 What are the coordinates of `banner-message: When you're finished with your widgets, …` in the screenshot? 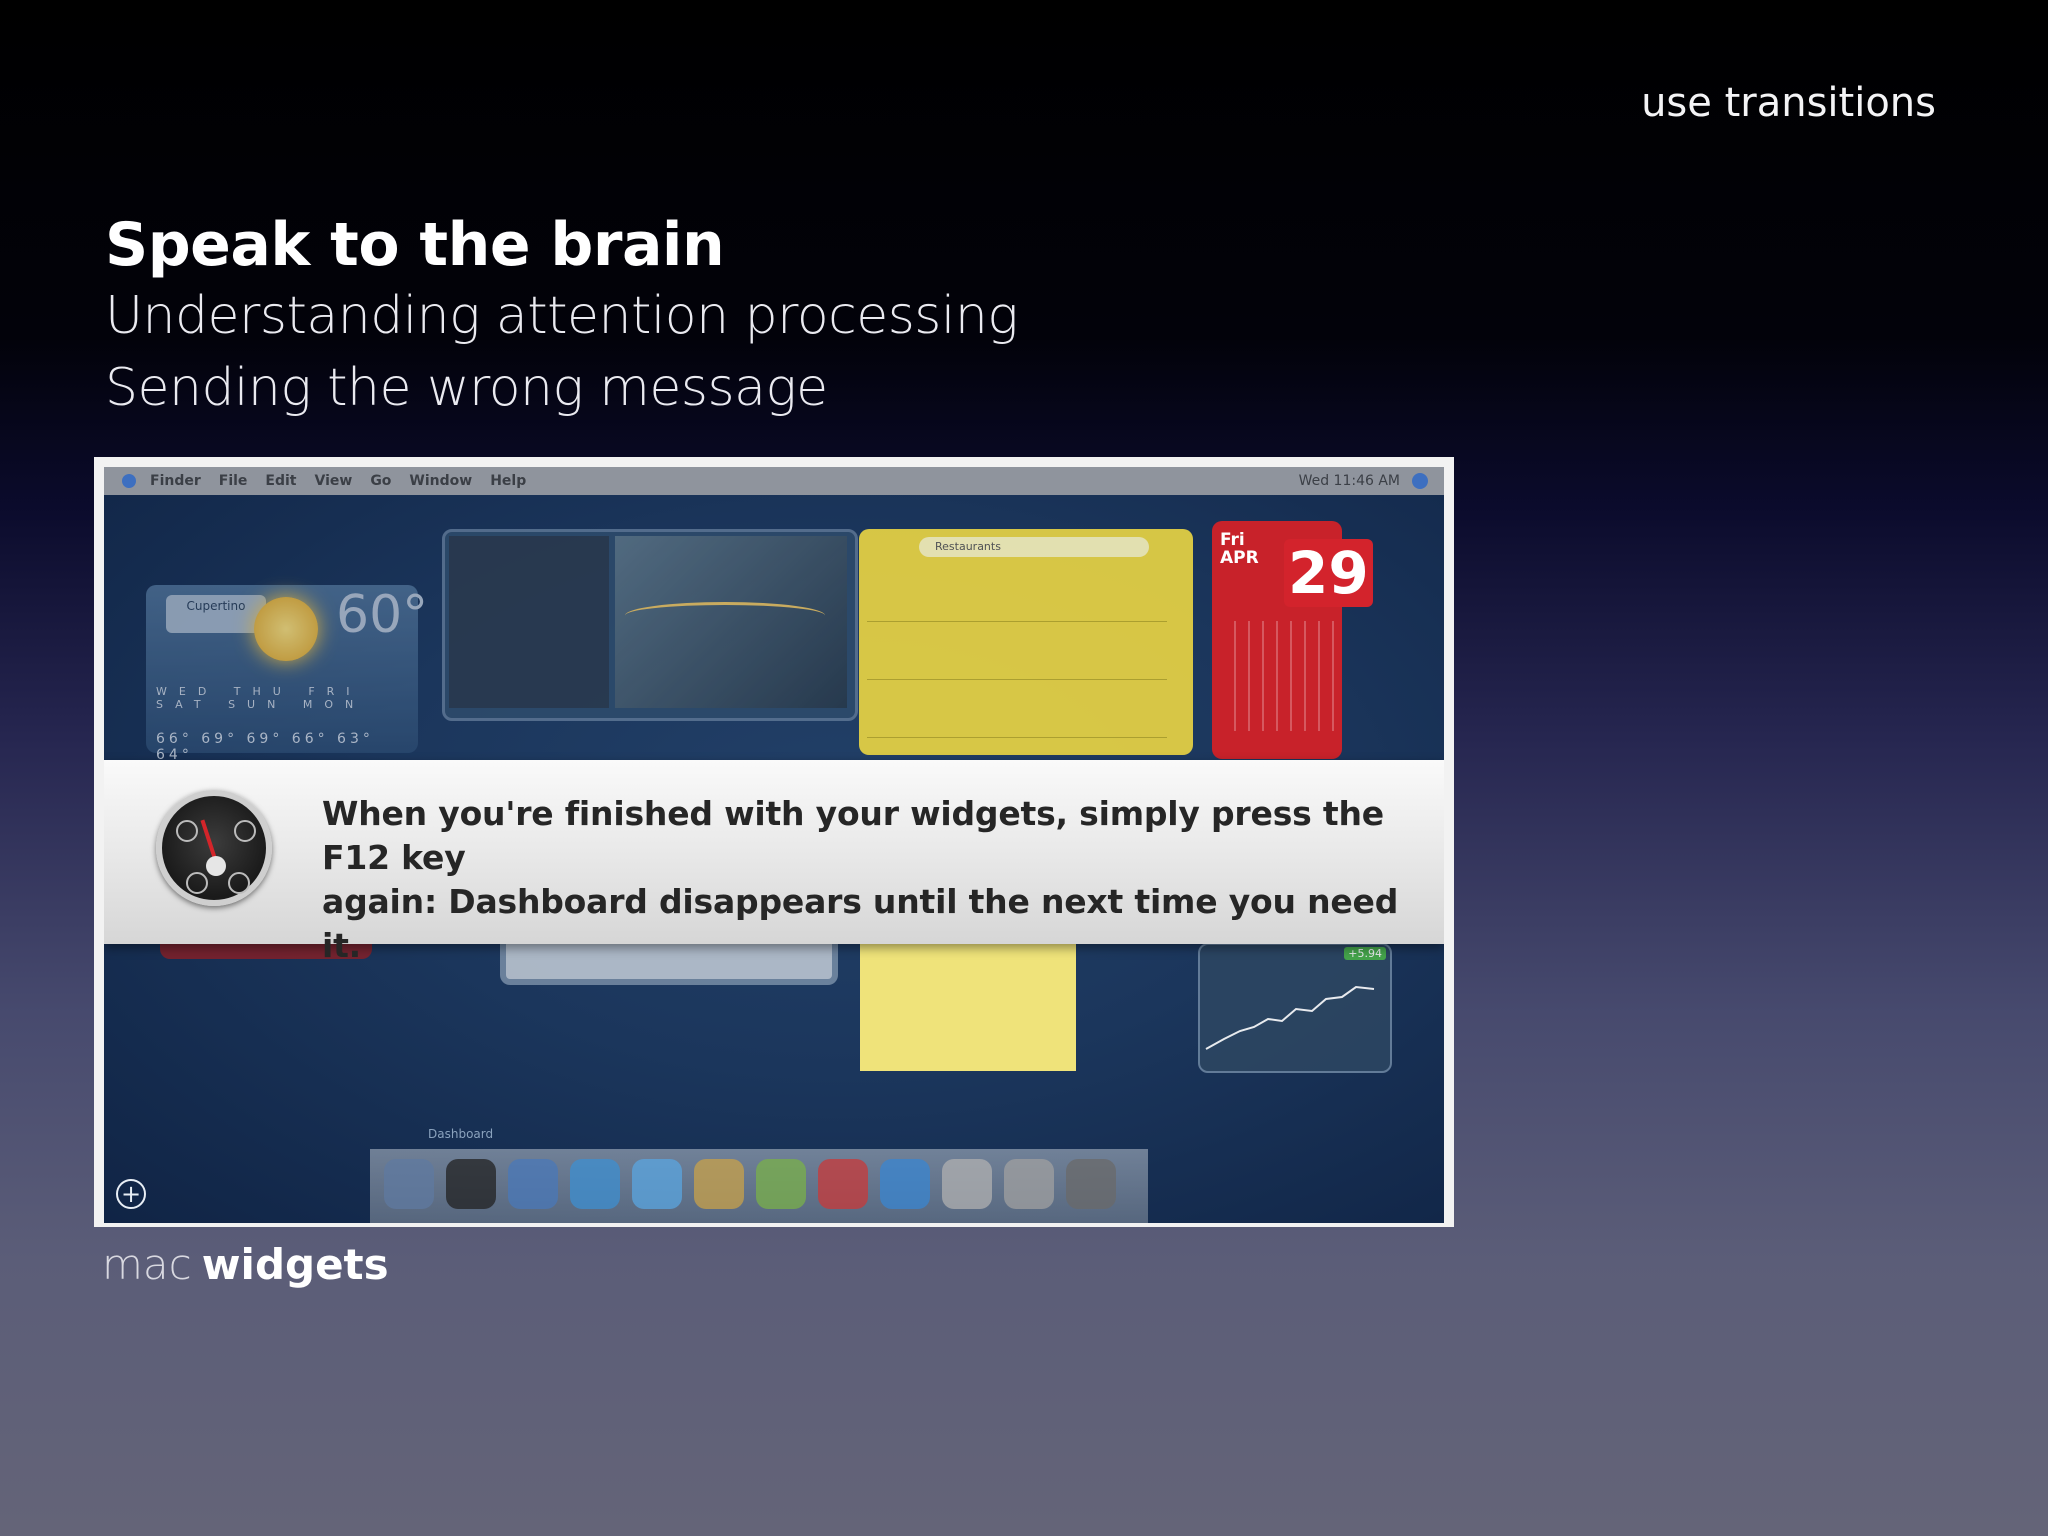 It's located at (883, 880).